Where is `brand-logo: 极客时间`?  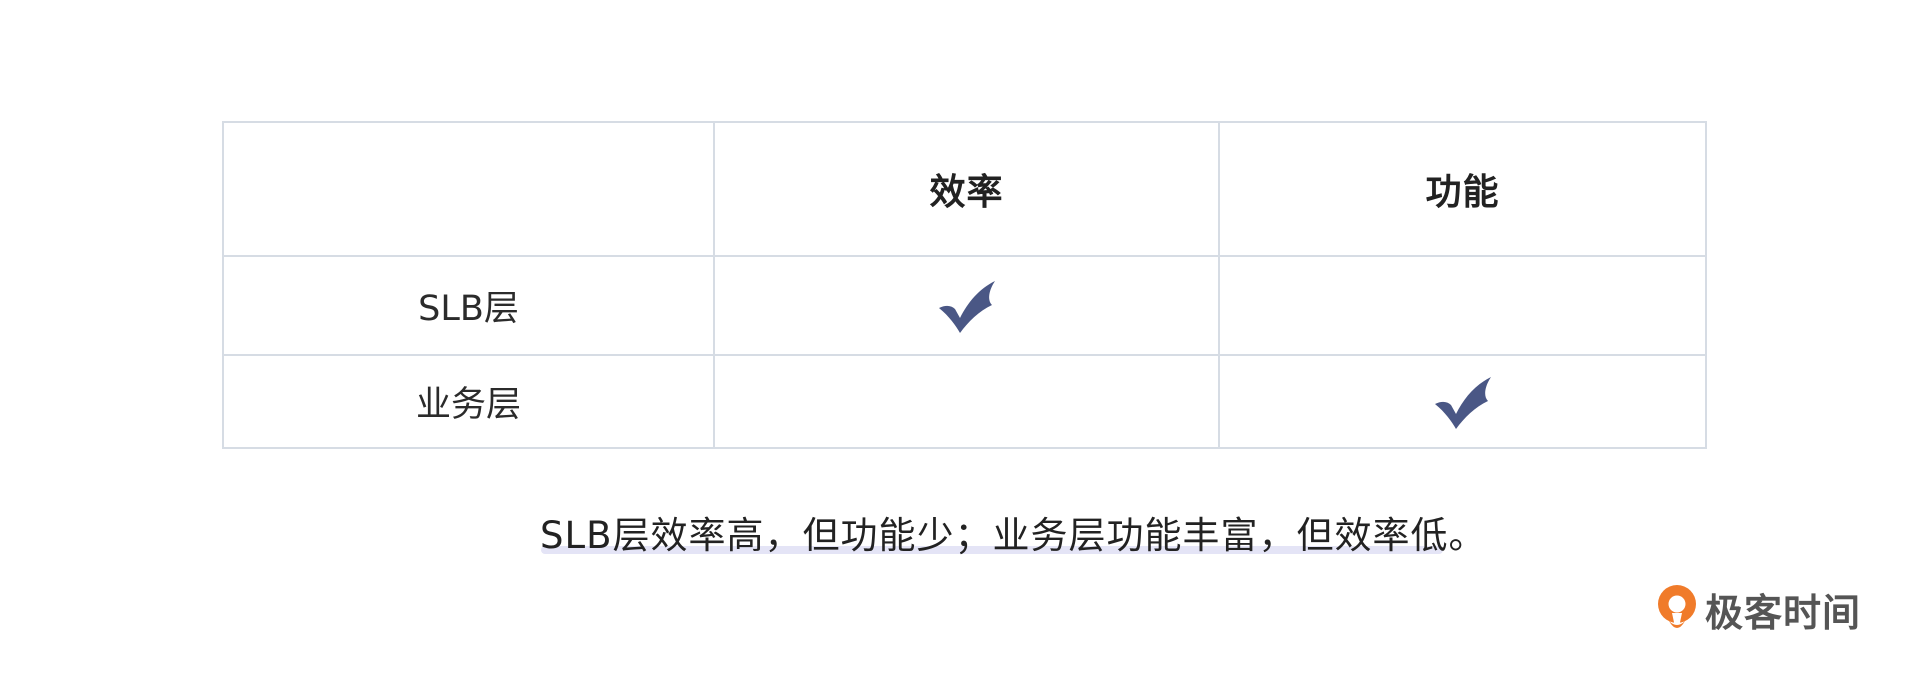 brand-logo: 极客时间 is located at coordinates (1758, 609).